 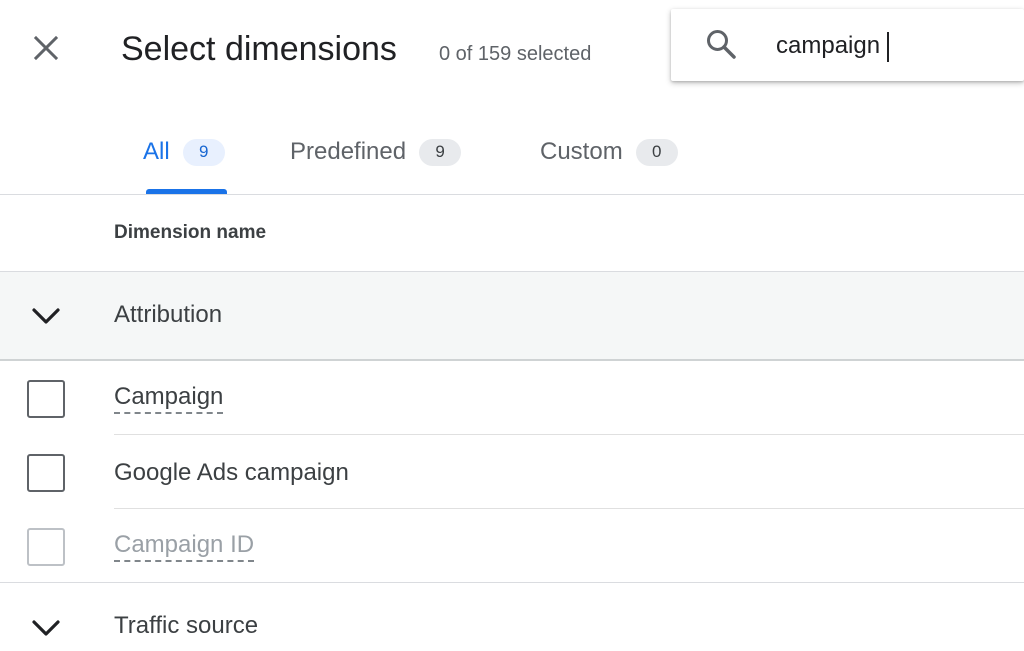 I want to click on tab-predefined-count-badge: 9, so click(x=440, y=152).